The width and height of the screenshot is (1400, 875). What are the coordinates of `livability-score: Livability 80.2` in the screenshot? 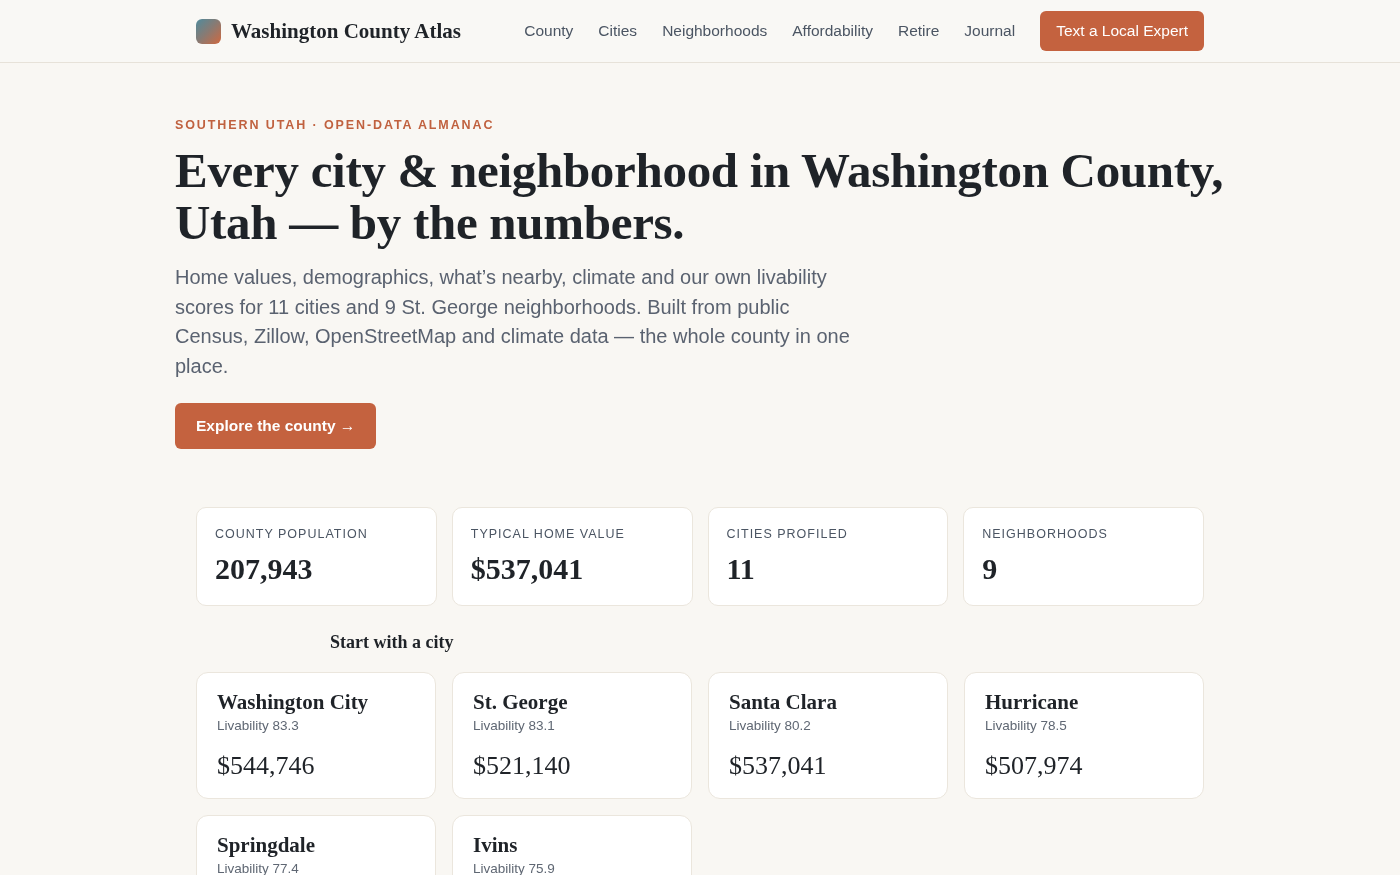 It's located at (770, 726).